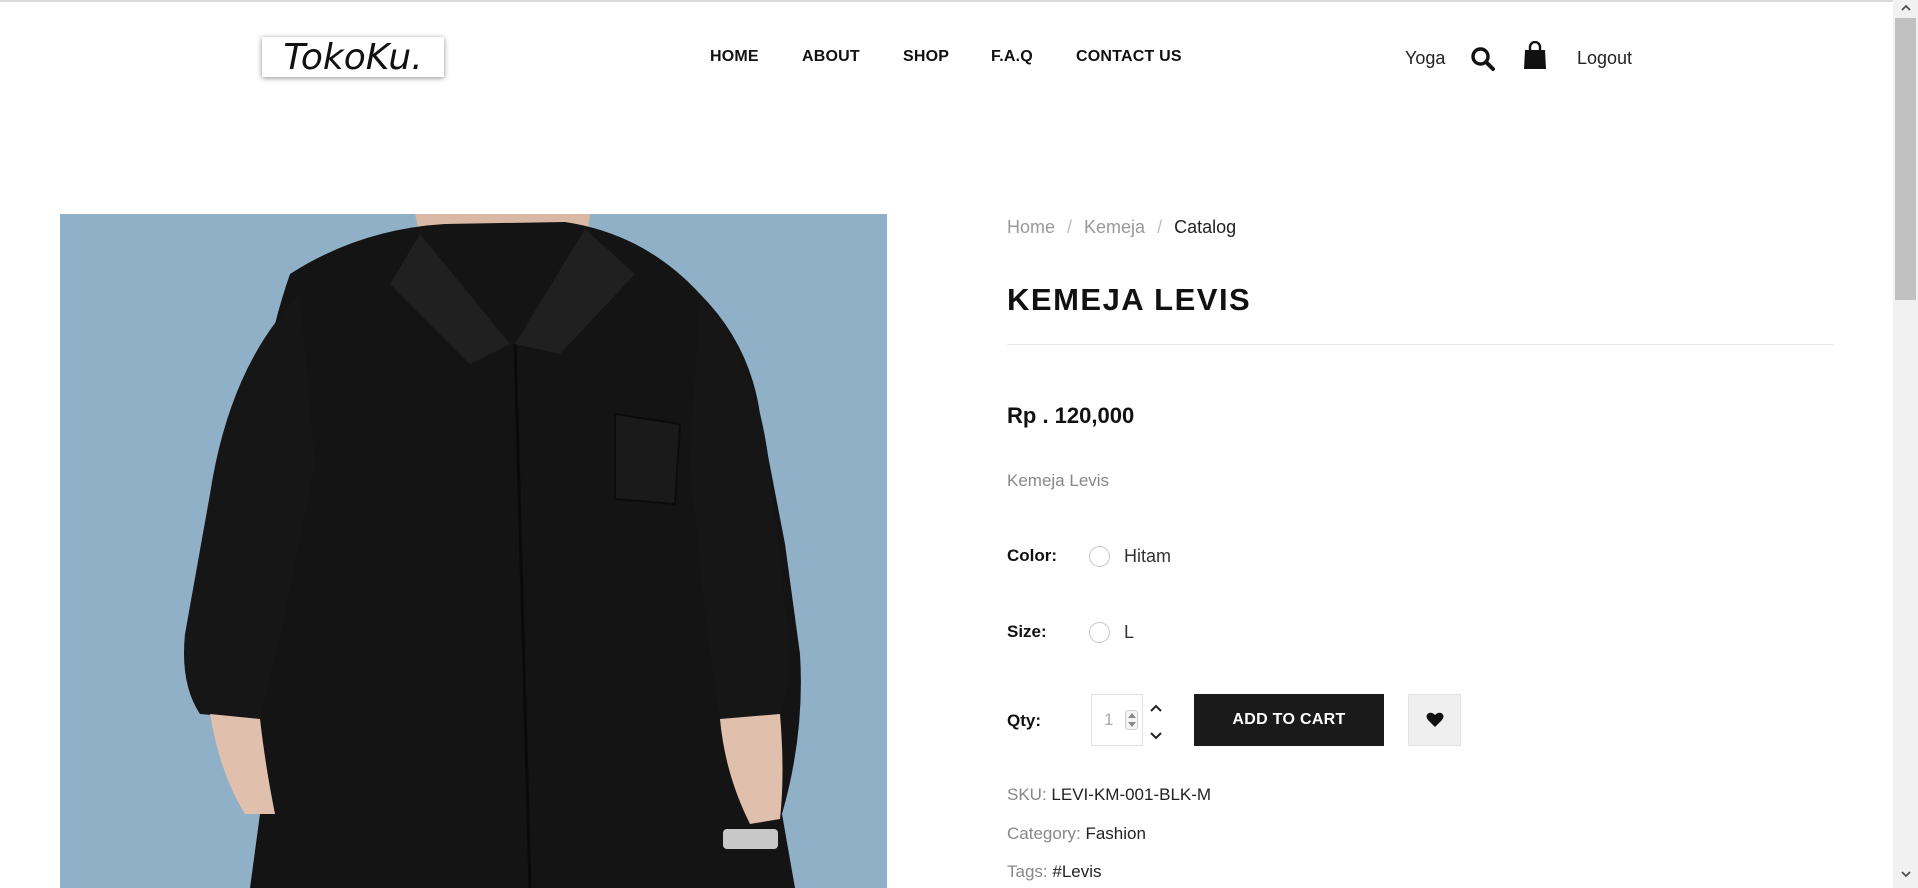 This screenshot has width=1918, height=888. Describe the element at coordinates (1071, 415) in the screenshot. I see `product-price: Rp . 120,000` at that location.